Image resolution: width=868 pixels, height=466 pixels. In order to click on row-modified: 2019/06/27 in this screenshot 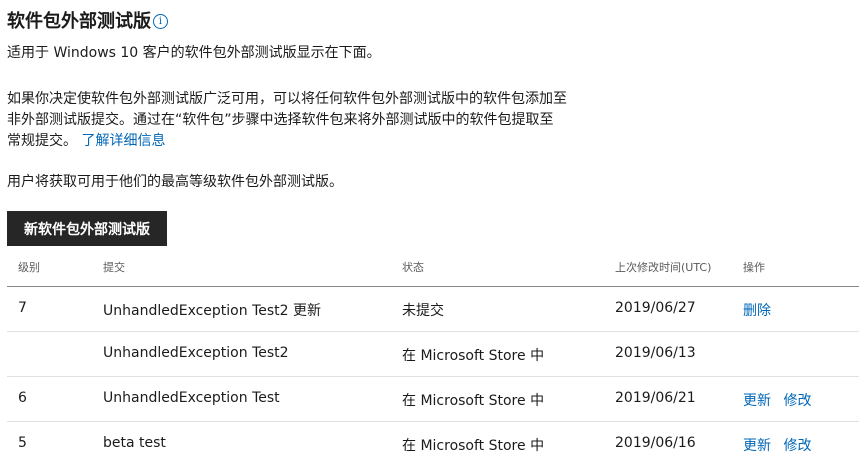, I will do `click(655, 308)`.